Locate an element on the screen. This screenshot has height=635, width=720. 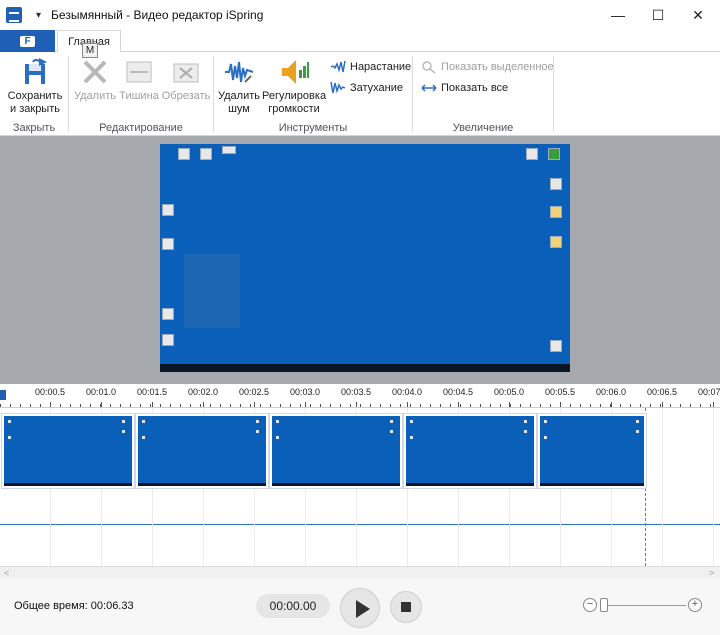
delete-icon is located at coordinates (95, 72).